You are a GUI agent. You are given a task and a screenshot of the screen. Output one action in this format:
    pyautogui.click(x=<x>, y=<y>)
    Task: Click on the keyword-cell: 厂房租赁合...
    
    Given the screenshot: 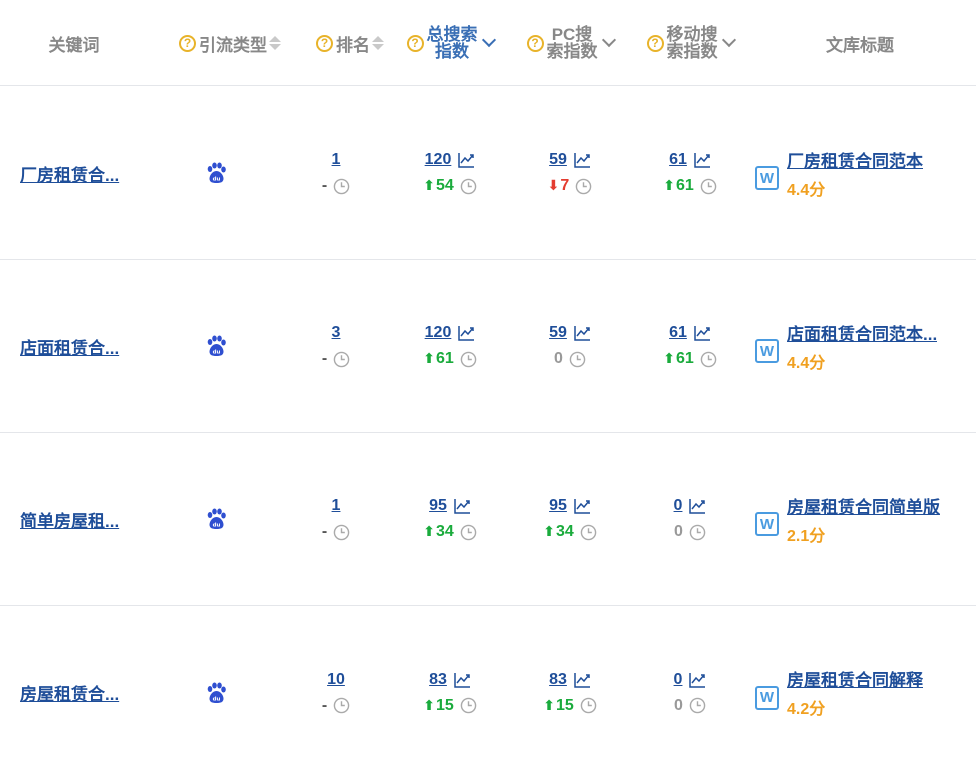 What is the action you would take?
    pyautogui.click(x=80, y=173)
    